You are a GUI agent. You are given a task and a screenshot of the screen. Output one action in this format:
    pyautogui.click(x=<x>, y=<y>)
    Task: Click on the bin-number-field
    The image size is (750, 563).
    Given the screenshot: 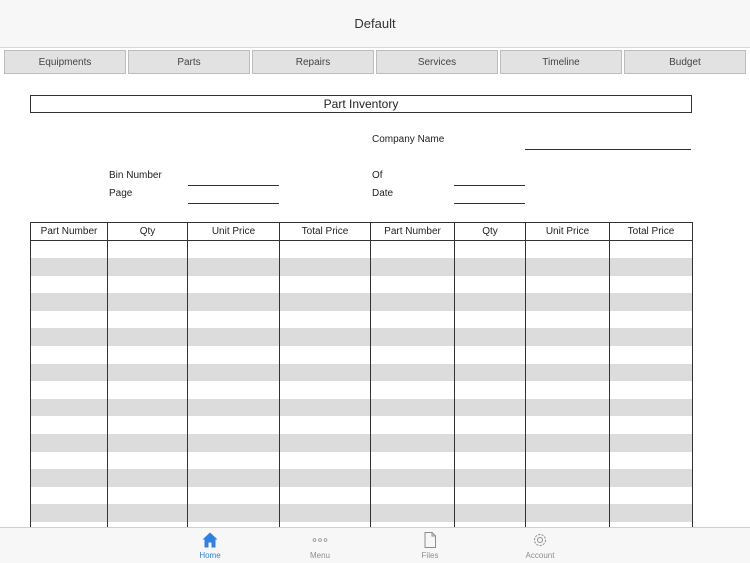 What is the action you would take?
    pyautogui.click(x=233, y=185)
    